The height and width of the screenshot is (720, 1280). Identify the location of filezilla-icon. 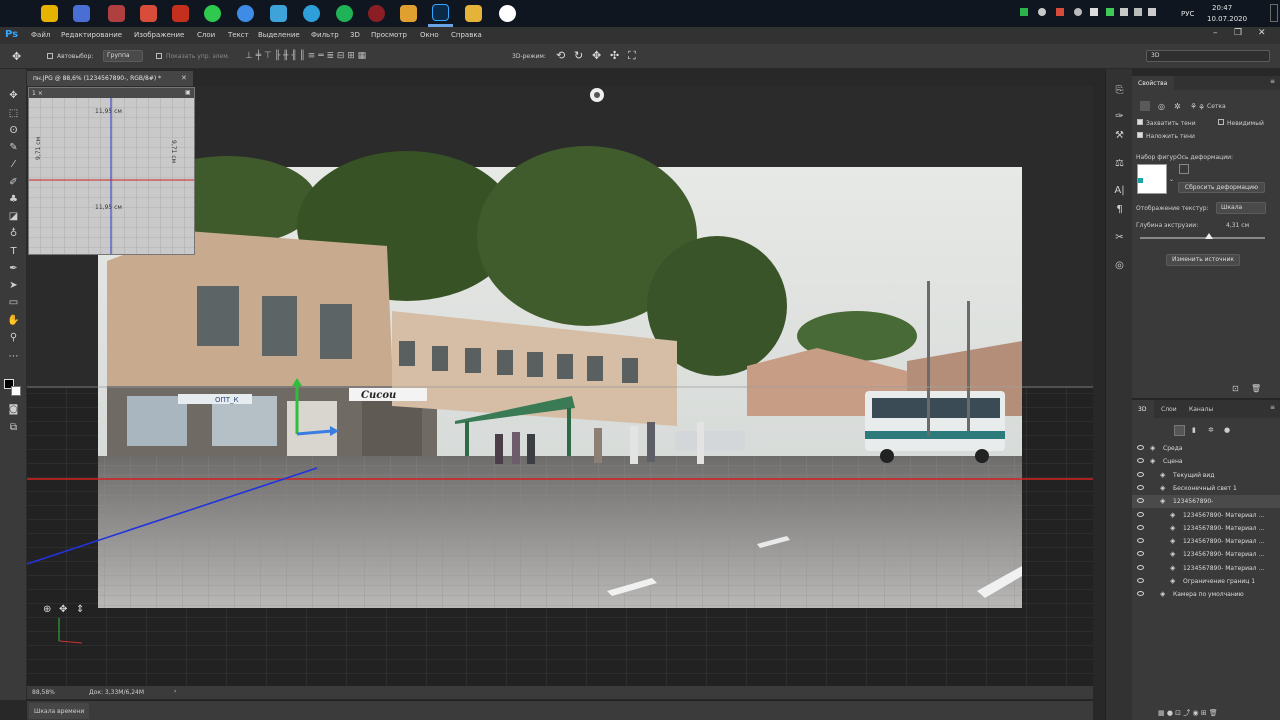
(180, 13).